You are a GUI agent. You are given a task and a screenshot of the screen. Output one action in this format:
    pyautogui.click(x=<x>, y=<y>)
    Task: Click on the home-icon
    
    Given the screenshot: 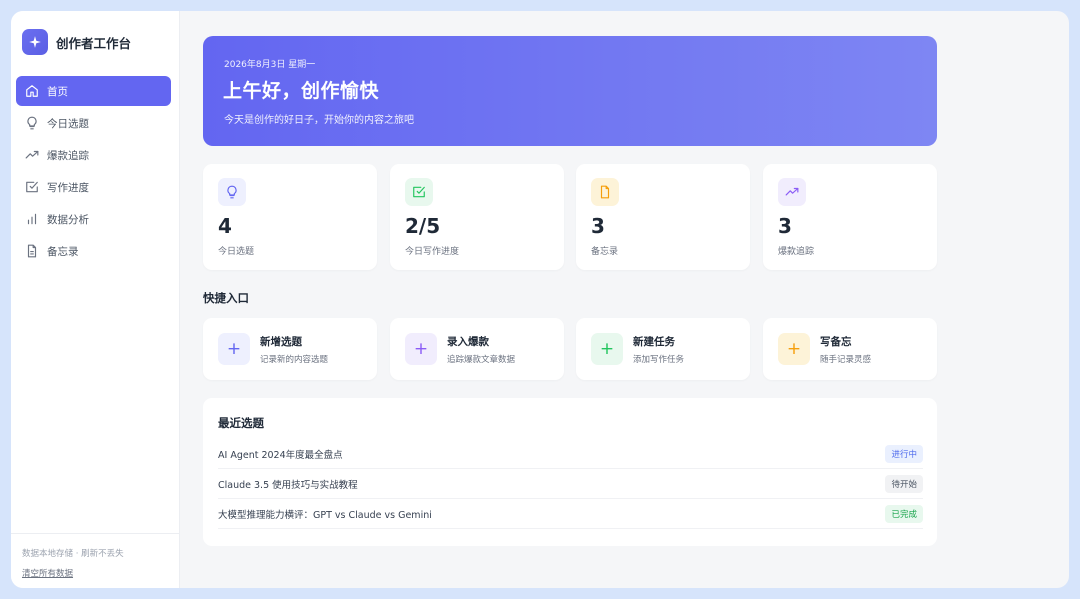 What is the action you would take?
    pyautogui.click(x=32, y=91)
    